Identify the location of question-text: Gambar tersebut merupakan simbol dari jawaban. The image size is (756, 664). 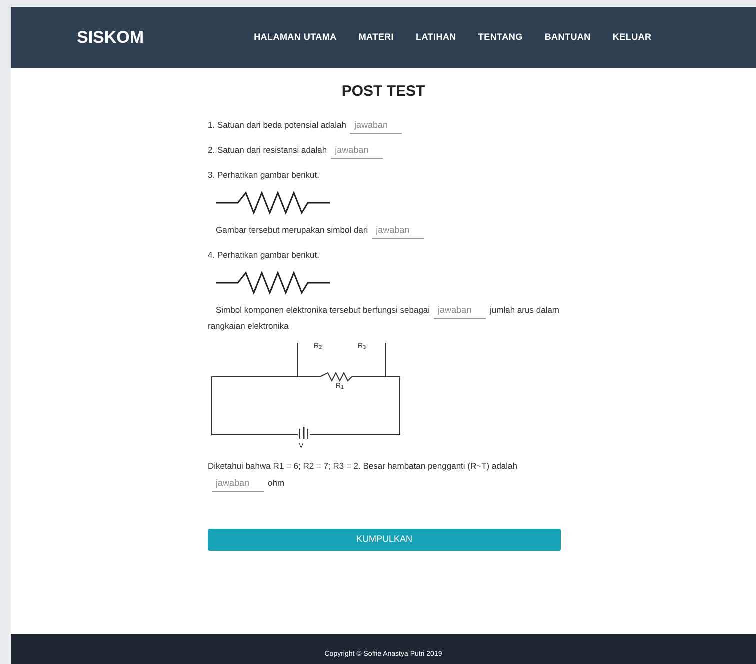
(385, 230).